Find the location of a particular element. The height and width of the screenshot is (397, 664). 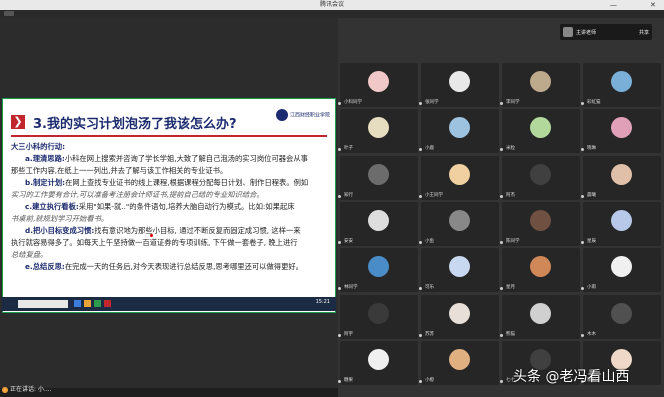

participant-tile: 熊猫 is located at coordinates (540, 316).